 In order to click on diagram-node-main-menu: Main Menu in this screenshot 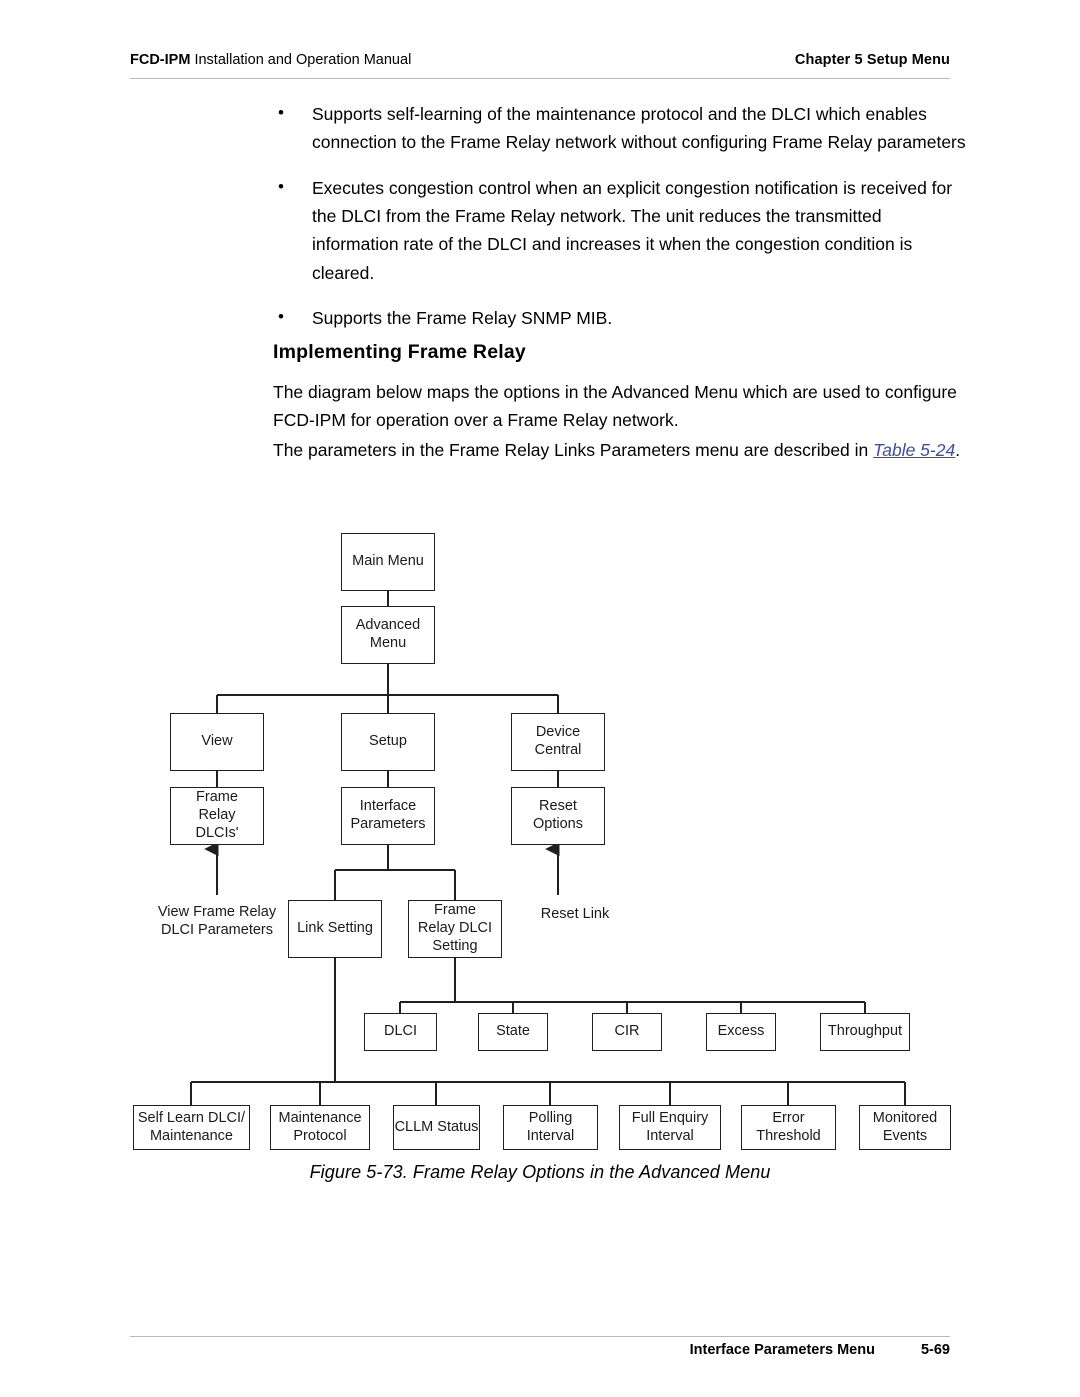, I will do `click(388, 562)`.